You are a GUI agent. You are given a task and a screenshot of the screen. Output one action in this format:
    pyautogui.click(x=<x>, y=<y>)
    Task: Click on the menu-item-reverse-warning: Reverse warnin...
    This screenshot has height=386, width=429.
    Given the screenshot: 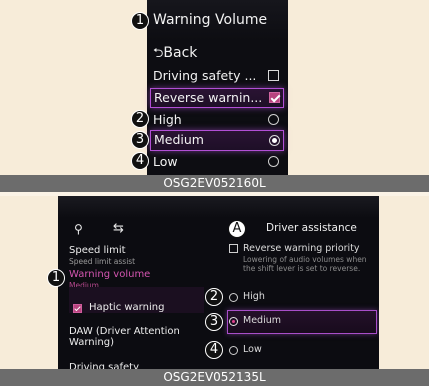 What is the action you would take?
    pyautogui.click(x=217, y=98)
    